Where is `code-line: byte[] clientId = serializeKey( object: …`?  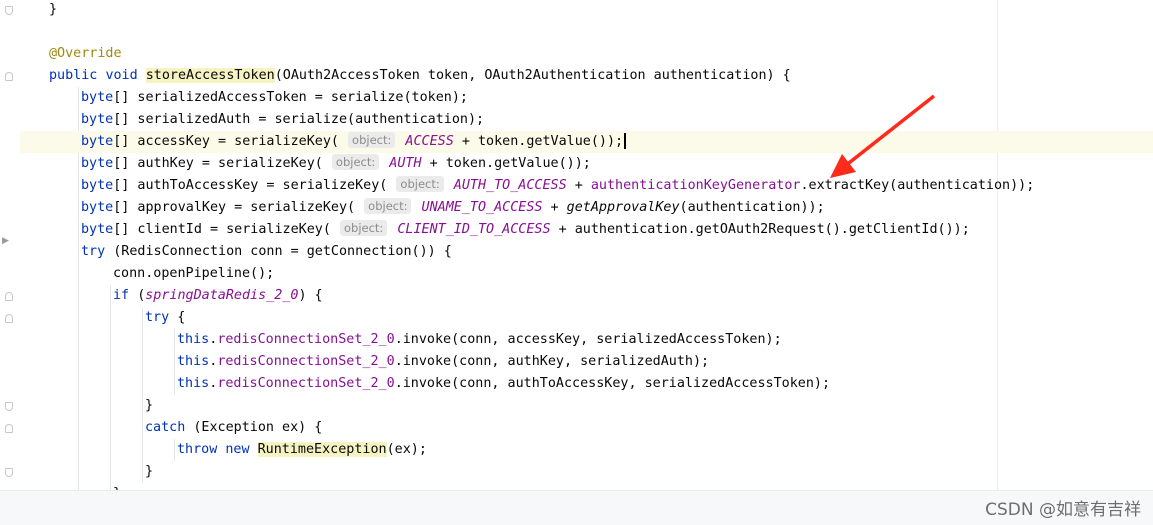 code-line: byte[] clientId = serializeKey( object: … is located at coordinates (586, 230).